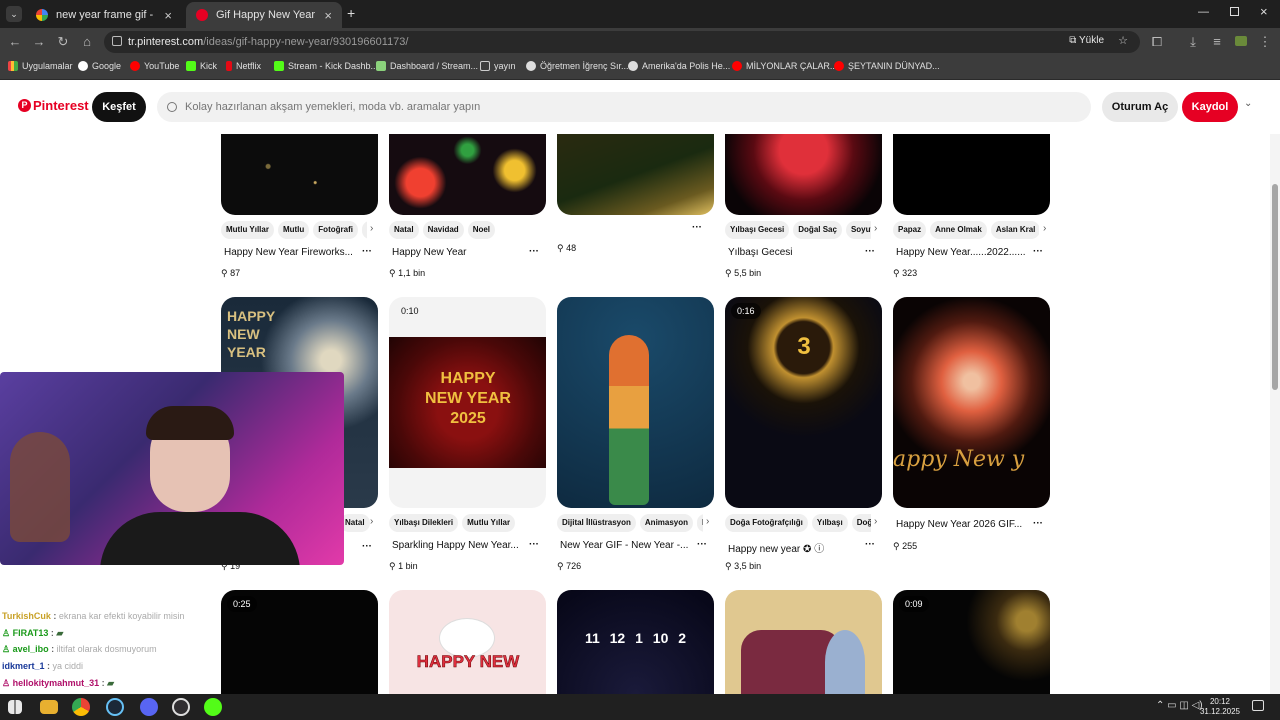  Describe the element at coordinates (858, 230) in the screenshot. I see `tag-chip: Soyut` at that location.